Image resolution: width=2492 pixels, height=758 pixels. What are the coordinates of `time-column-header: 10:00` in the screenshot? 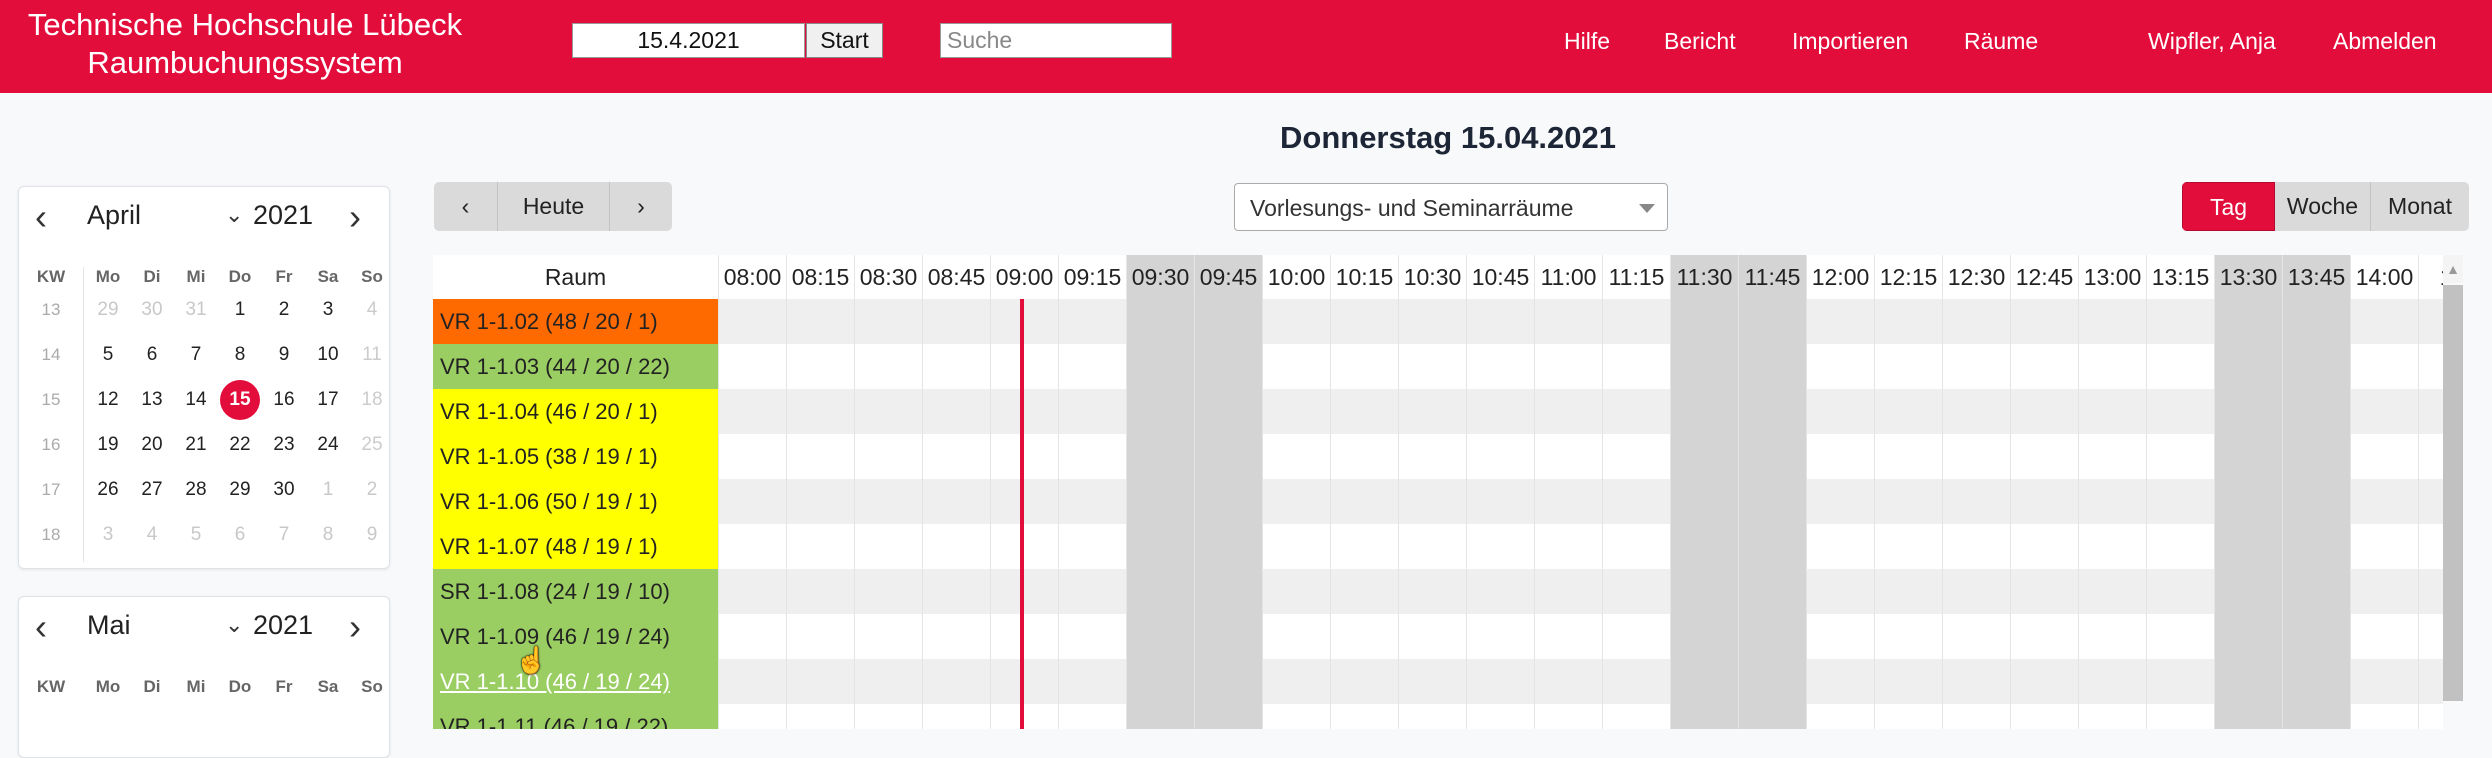 It's located at (1296, 277).